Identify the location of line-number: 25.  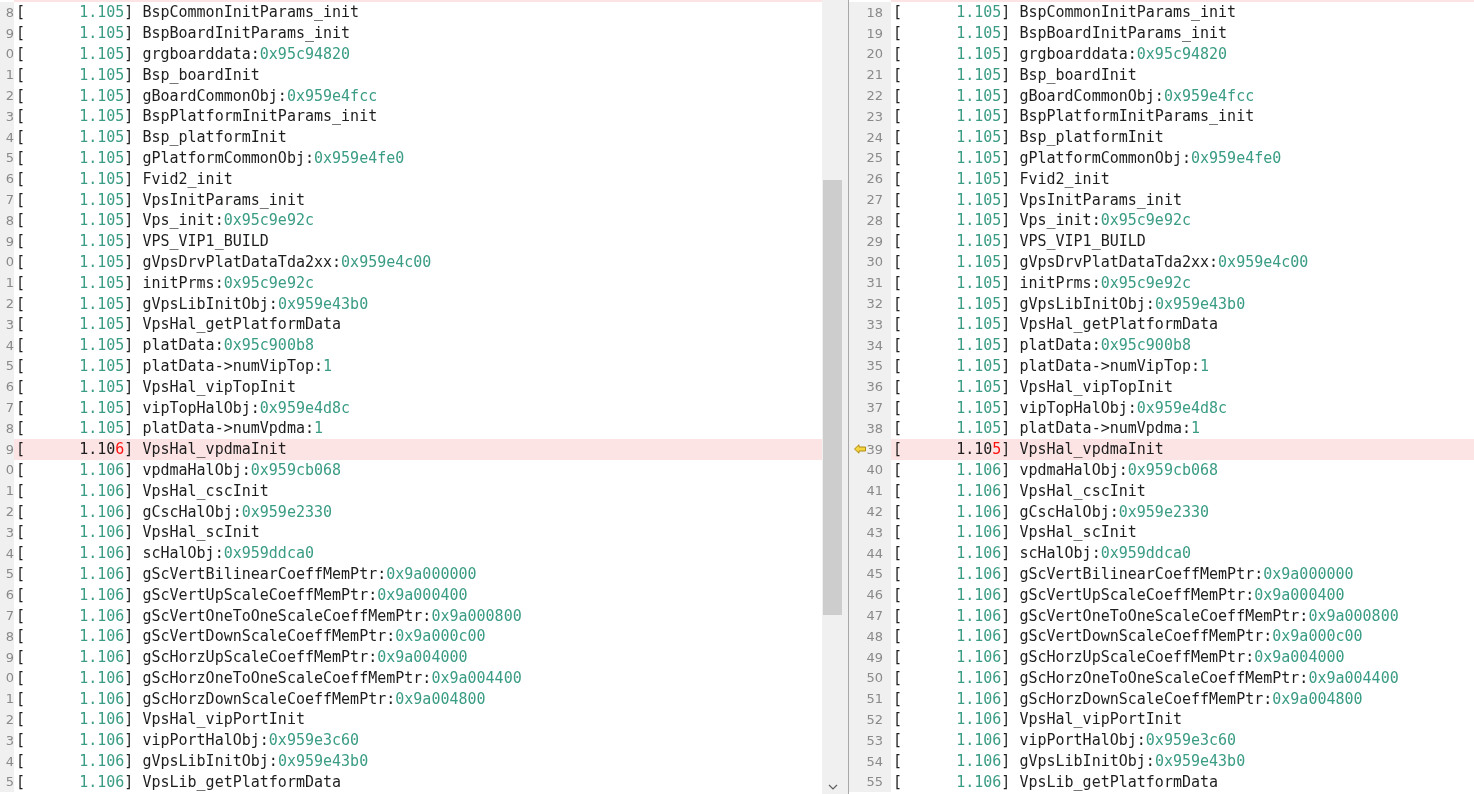
(874, 158).